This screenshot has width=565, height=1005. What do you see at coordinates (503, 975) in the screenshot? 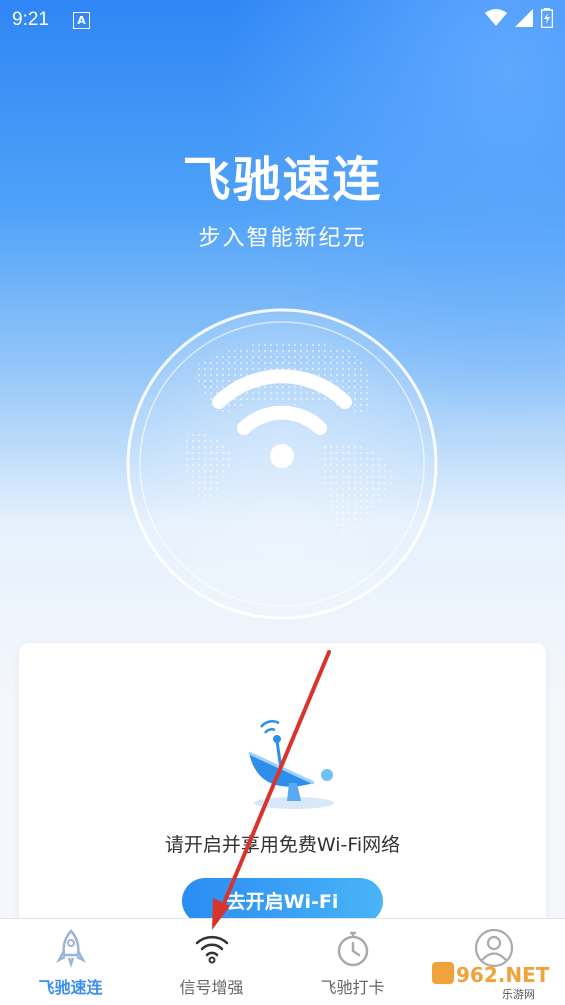
I see `watermark-text: 962.NET` at bounding box center [503, 975].